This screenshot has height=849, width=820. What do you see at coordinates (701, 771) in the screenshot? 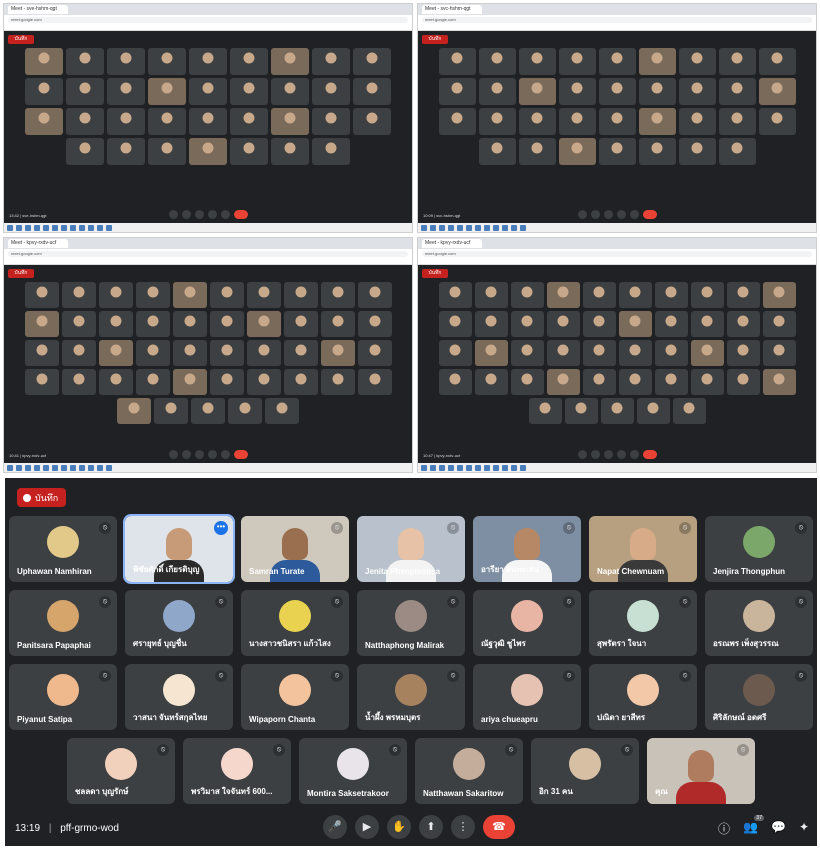
I see `participant-tile: ⦸ คุณ` at bounding box center [701, 771].